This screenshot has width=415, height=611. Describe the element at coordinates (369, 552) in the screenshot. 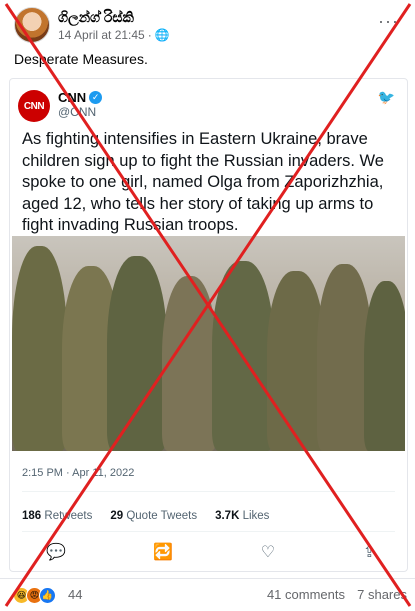

I see `share-icon: ⇪` at that location.